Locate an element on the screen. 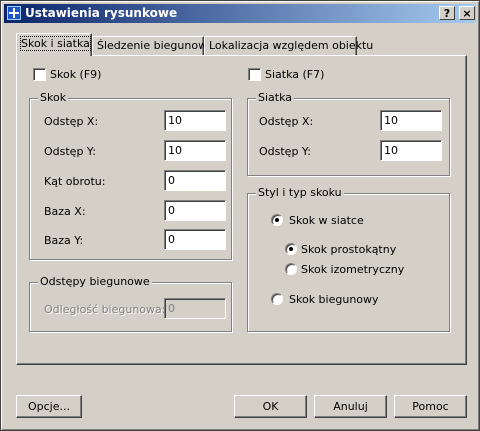  isometric-snap-radio is located at coordinates (291, 269).